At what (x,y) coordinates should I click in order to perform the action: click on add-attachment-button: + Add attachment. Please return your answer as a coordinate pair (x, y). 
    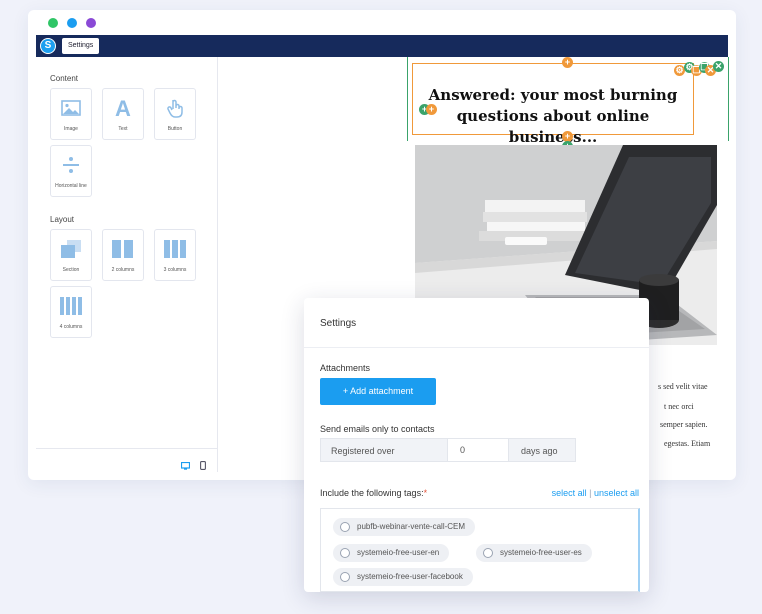
    Looking at the image, I should click on (378, 391).